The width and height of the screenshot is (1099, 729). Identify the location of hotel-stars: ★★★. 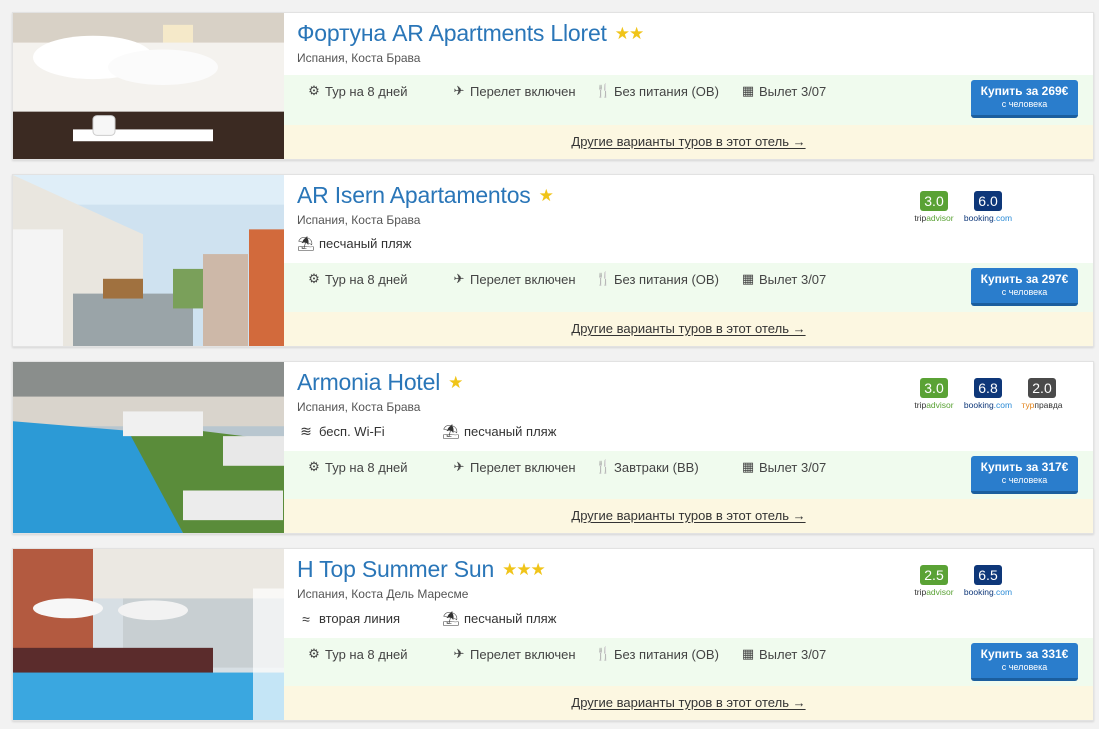
(524, 569).